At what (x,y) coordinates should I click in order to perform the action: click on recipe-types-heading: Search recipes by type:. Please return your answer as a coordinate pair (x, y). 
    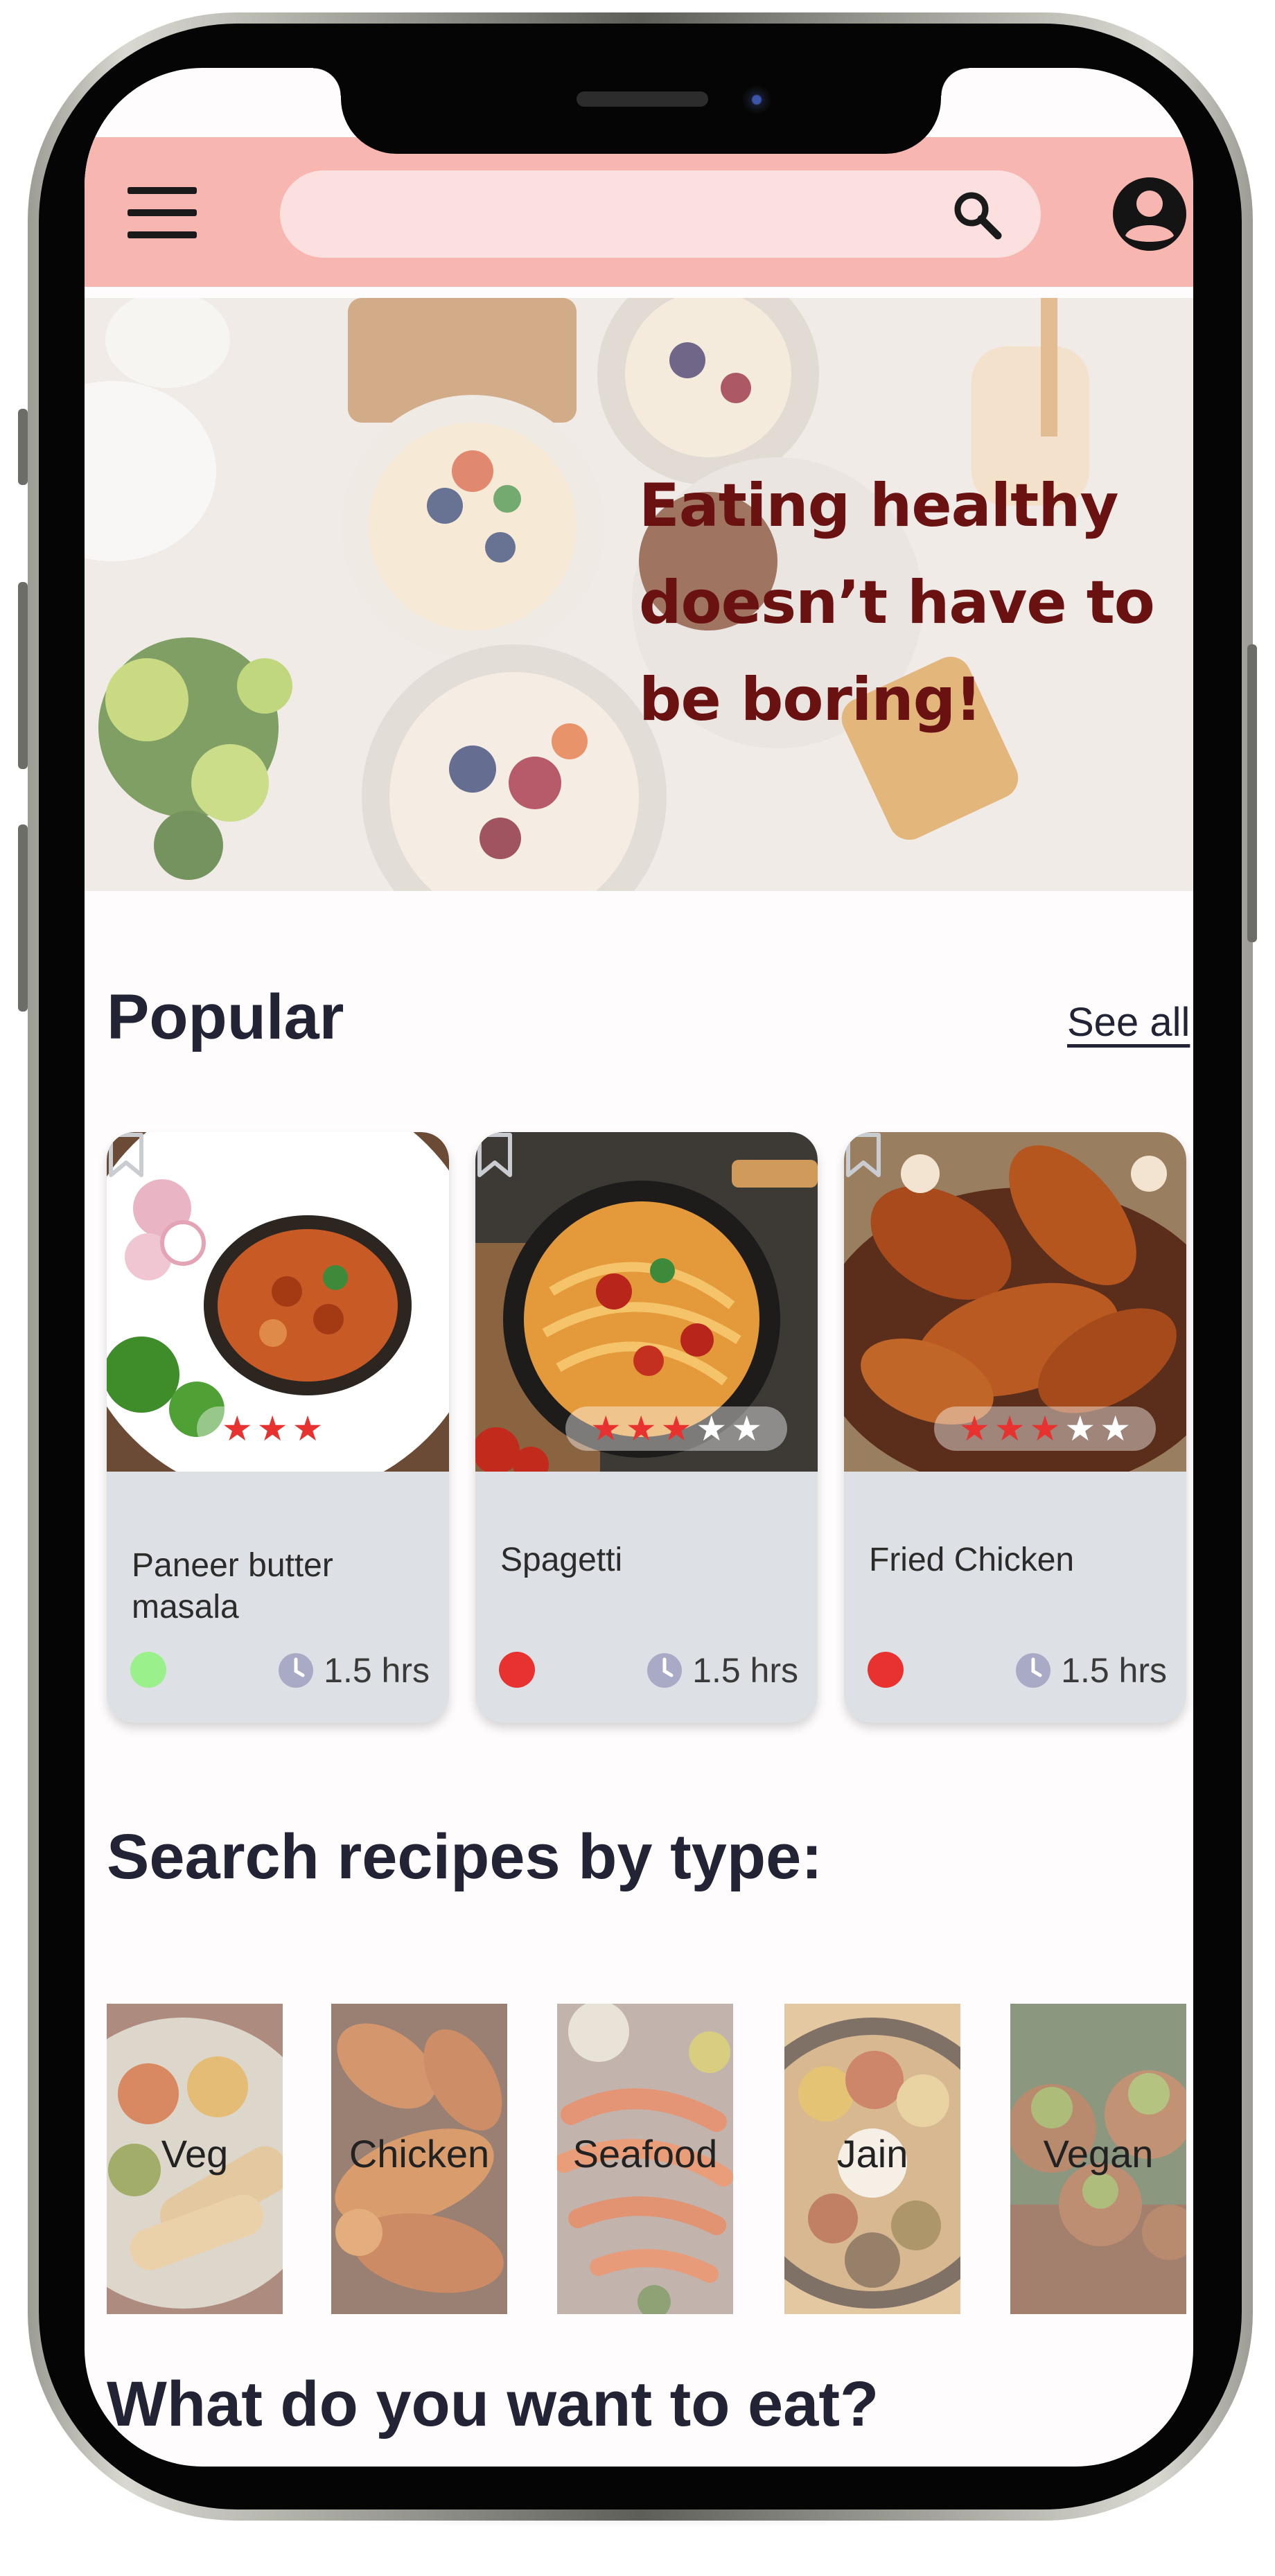
    Looking at the image, I should click on (465, 1857).